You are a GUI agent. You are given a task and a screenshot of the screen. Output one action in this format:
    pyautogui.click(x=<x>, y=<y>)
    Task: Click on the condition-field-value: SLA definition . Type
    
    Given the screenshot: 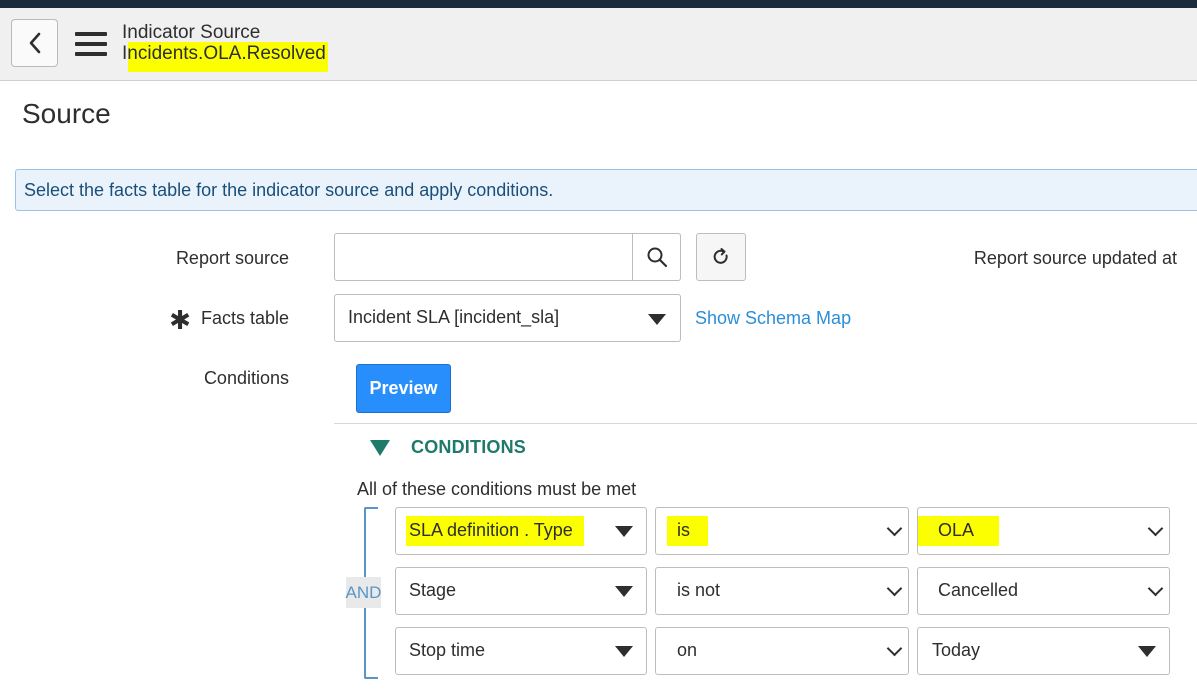 What is the action you would take?
    pyautogui.click(x=491, y=530)
    